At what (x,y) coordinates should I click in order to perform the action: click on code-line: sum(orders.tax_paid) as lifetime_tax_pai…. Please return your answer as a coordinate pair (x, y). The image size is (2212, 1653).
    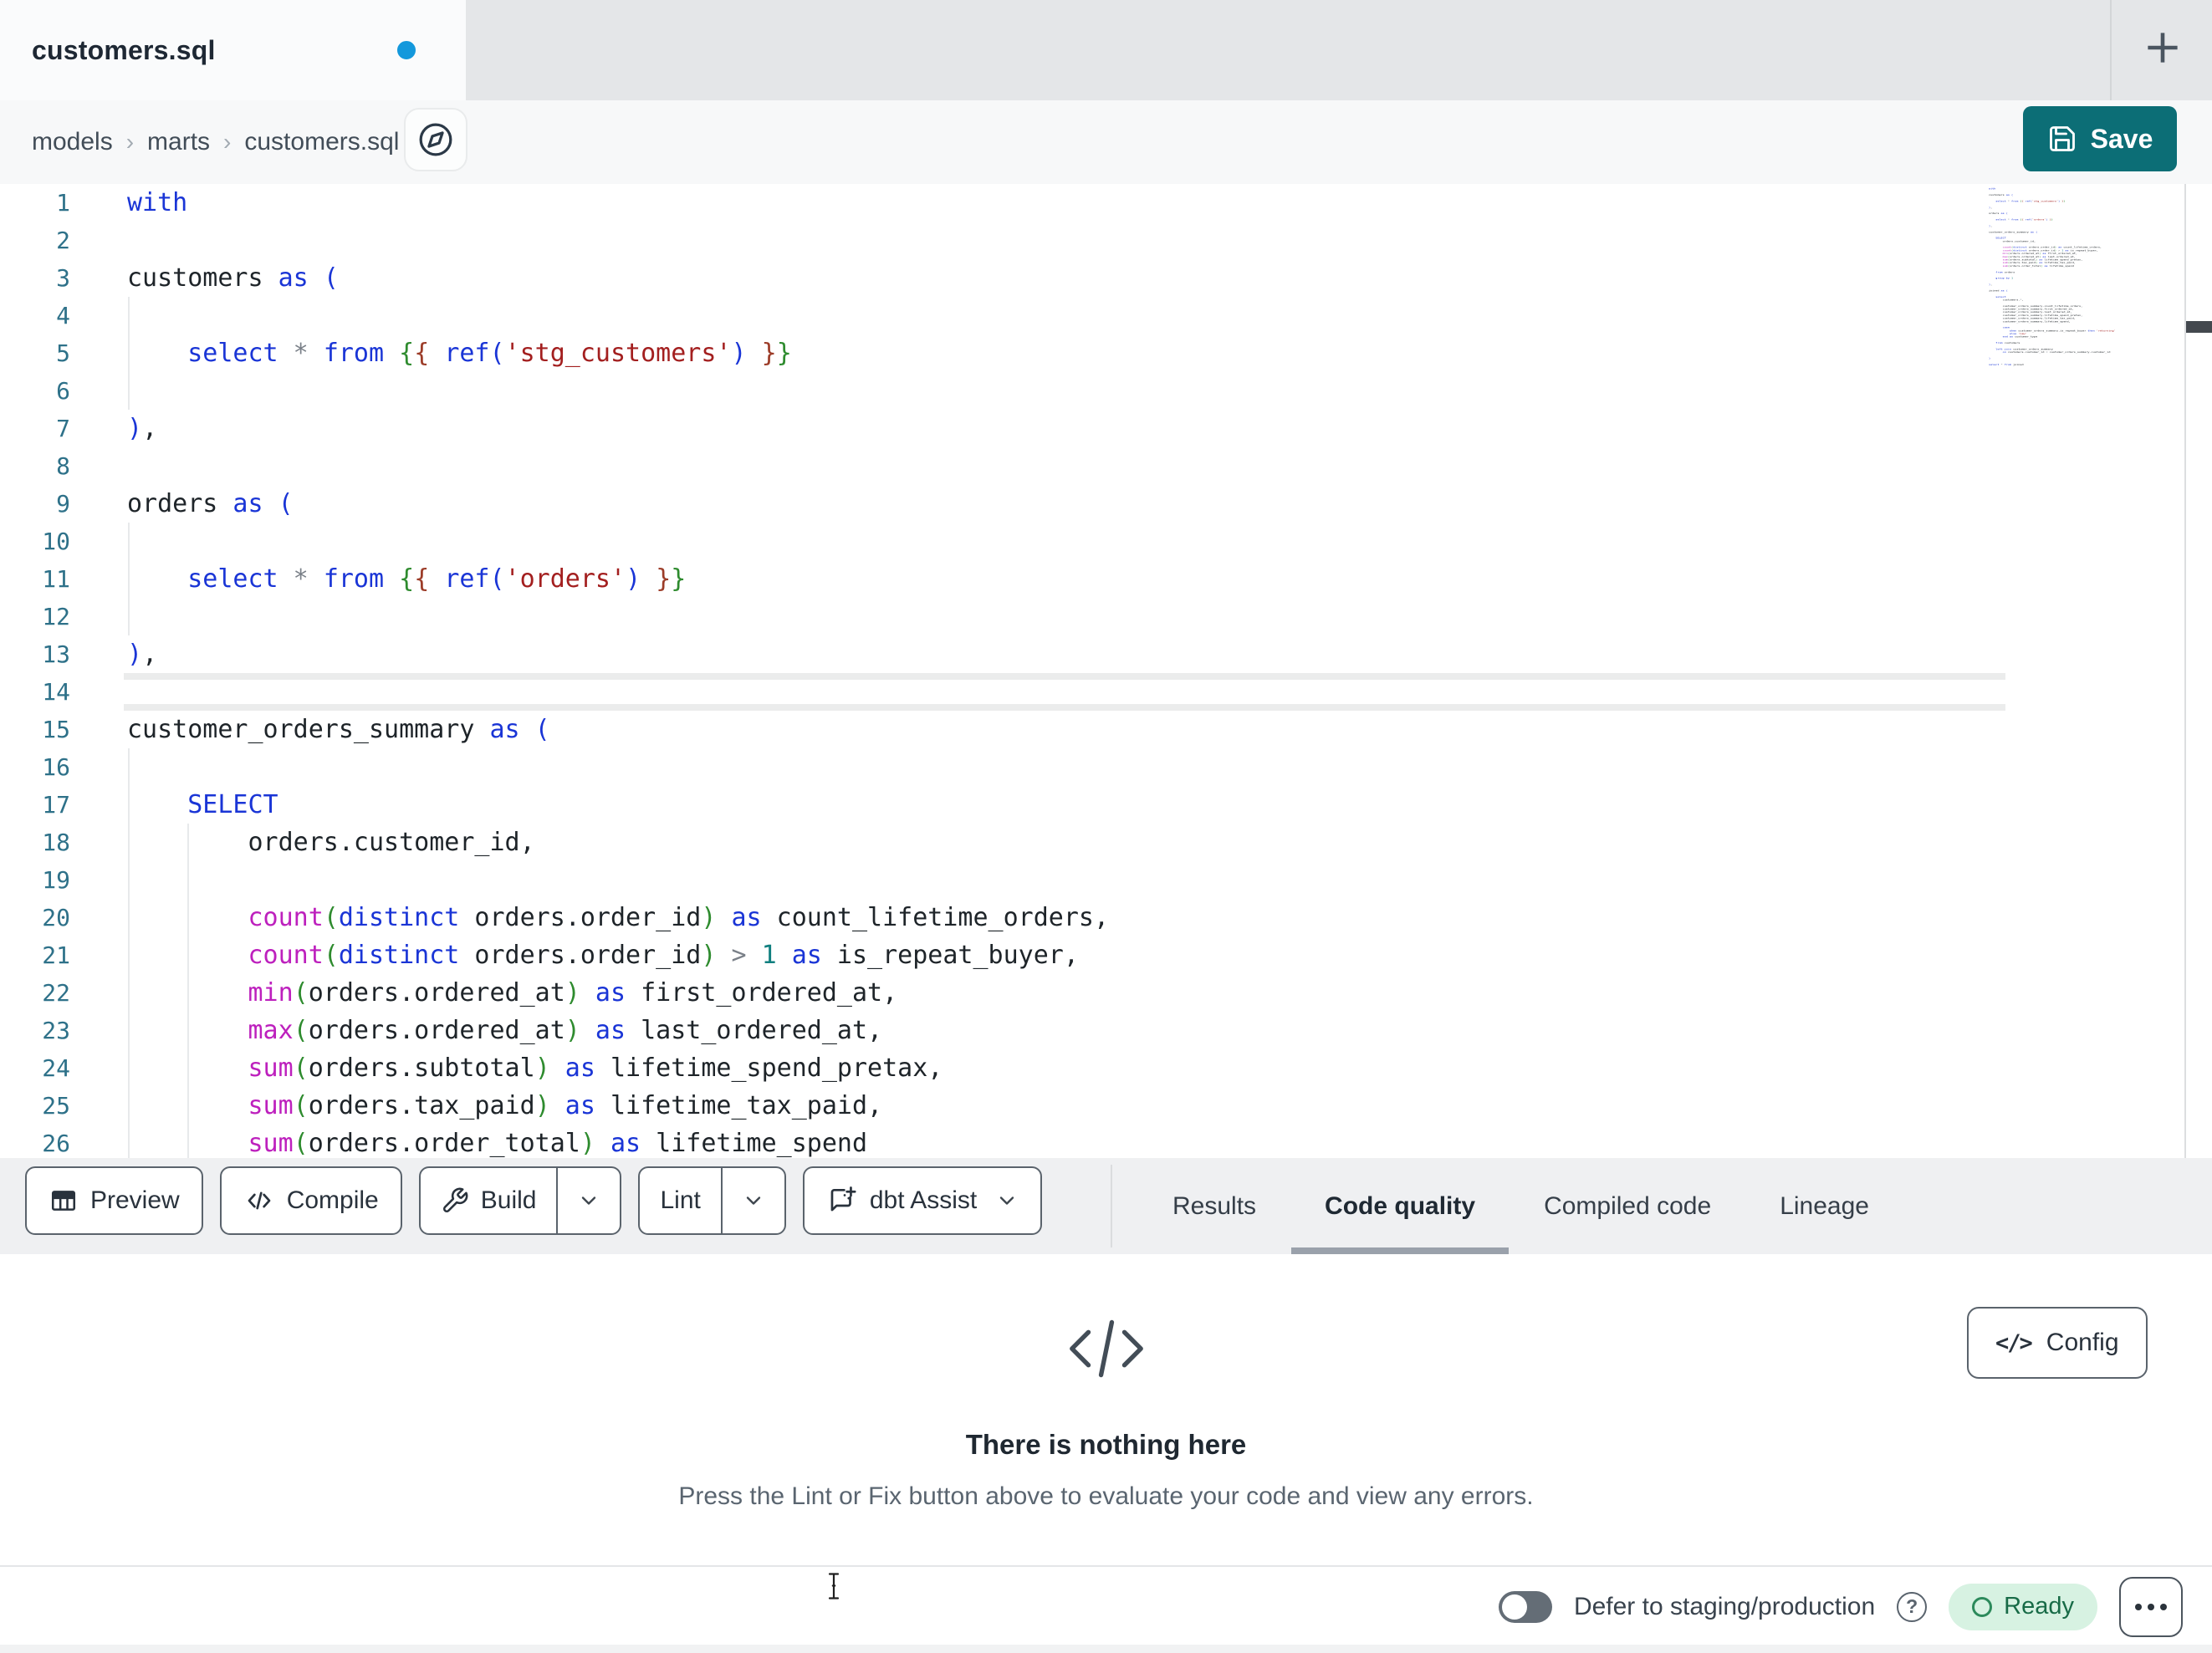
    Looking at the image, I should click on (618, 1106).